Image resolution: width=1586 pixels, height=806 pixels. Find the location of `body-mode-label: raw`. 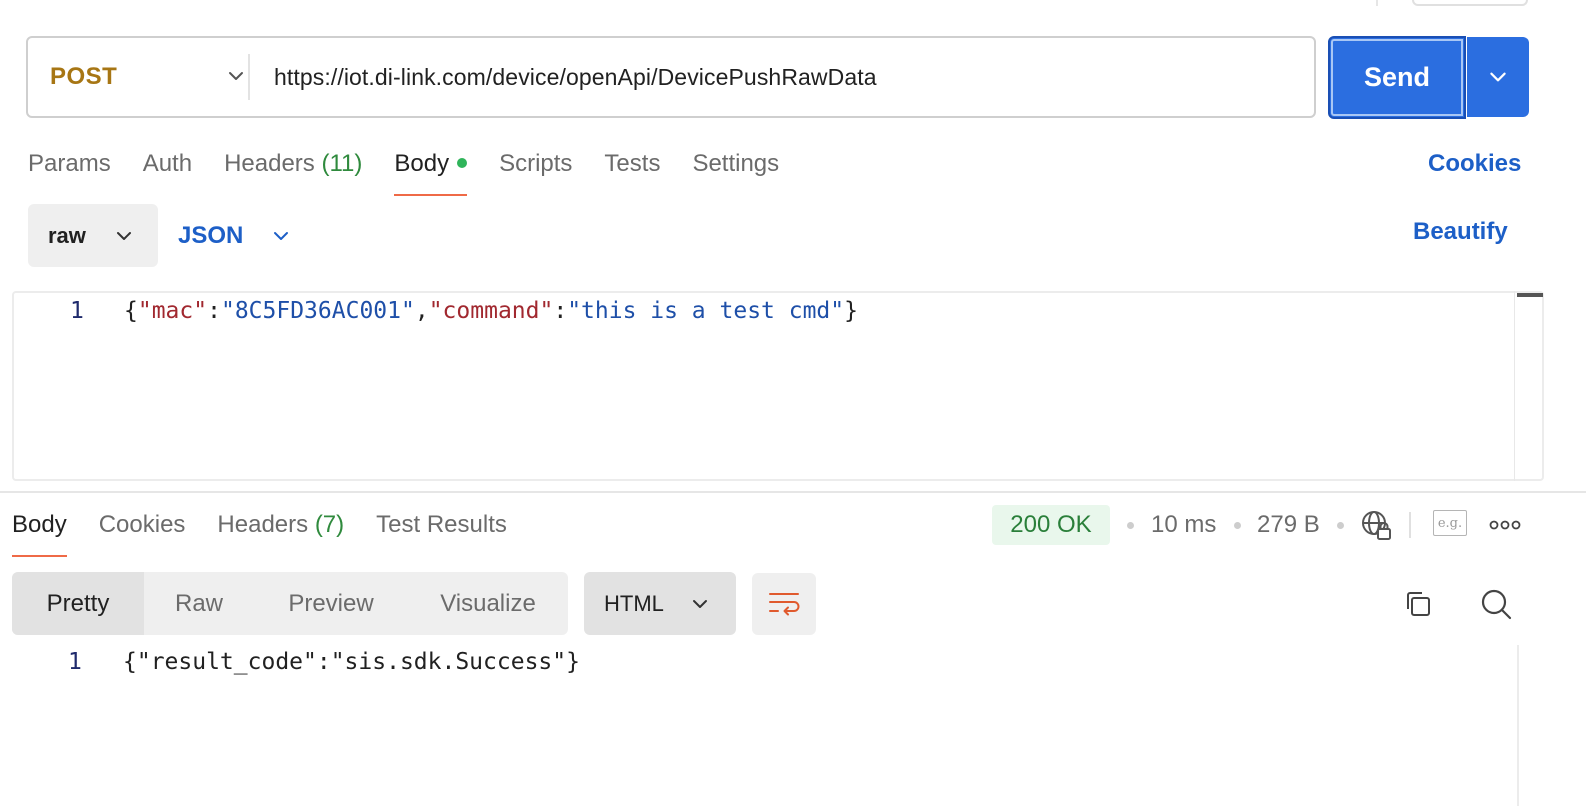

body-mode-label: raw is located at coordinates (67, 235).